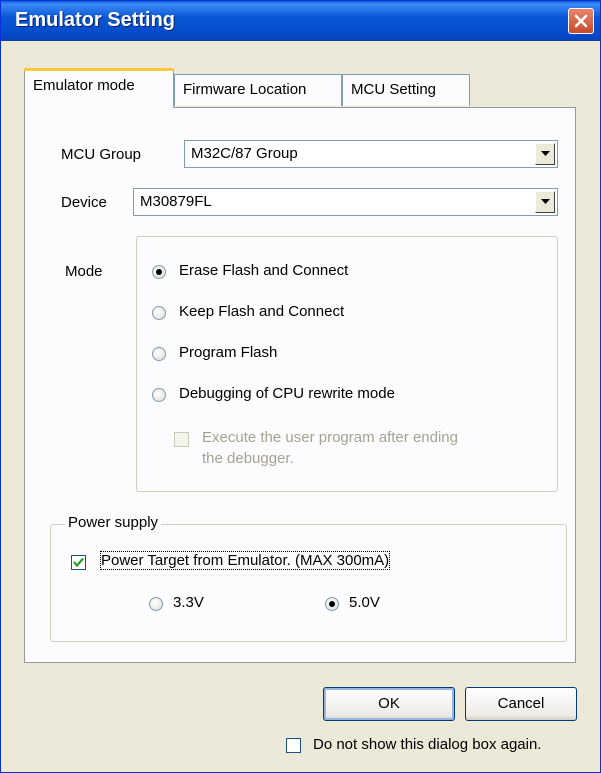 Image resolution: width=601 pixels, height=773 pixels. Describe the element at coordinates (245, 89) in the screenshot. I see `tab-label: Firmware Location` at that location.